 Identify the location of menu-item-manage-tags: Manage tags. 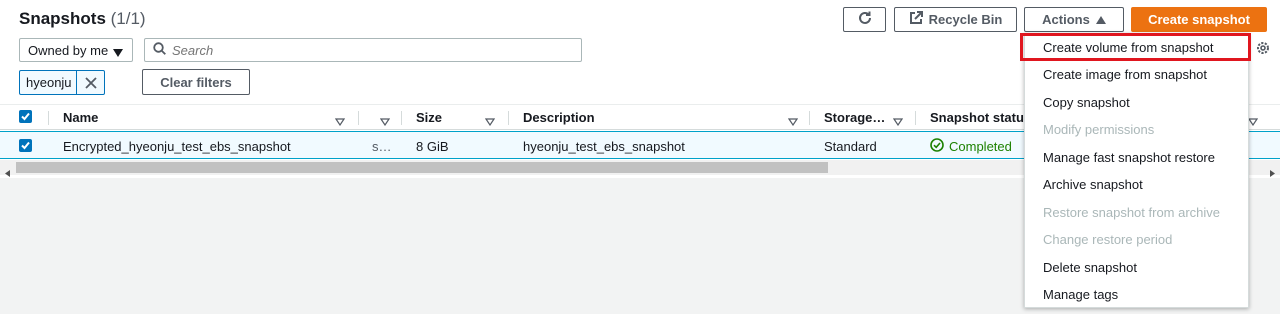
(1080, 294).